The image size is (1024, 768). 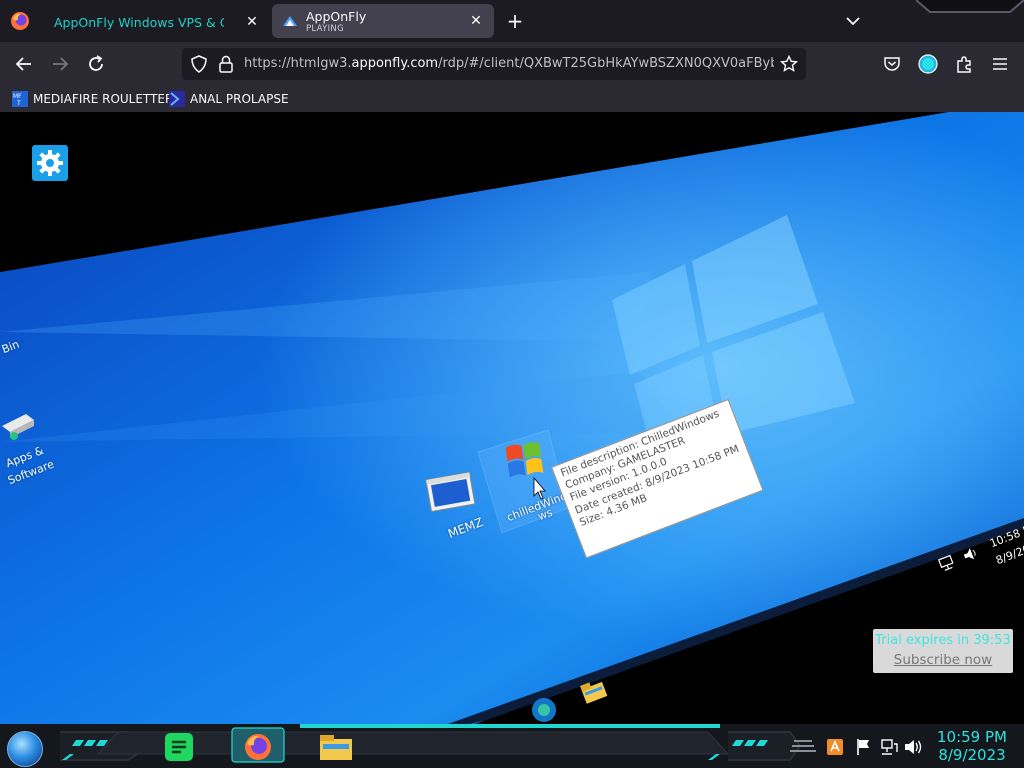 I want to click on volume-icon, so click(x=914, y=747).